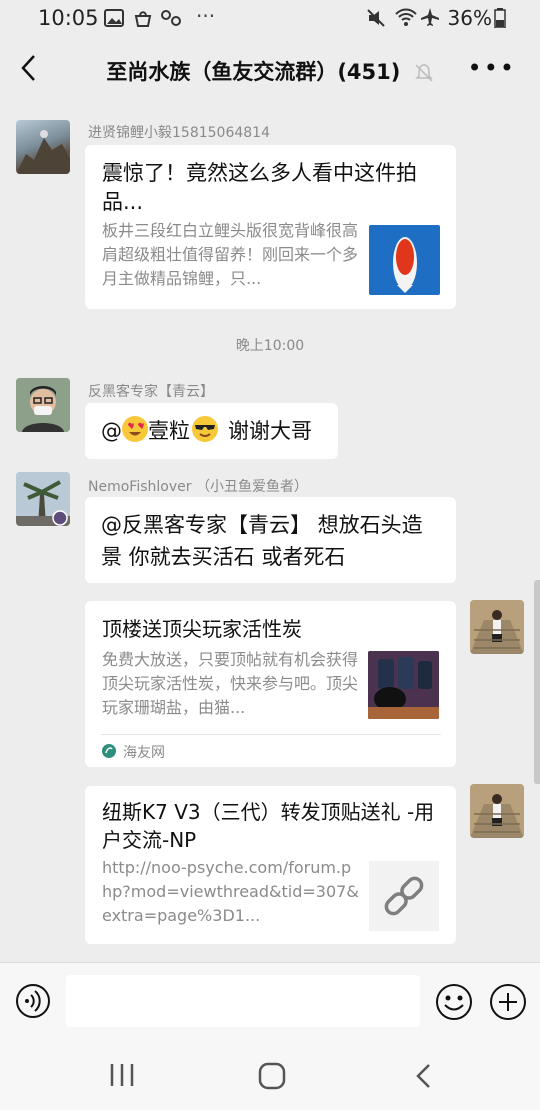 The width and height of the screenshot is (540, 1110). What do you see at coordinates (270, 18) in the screenshot?
I see `status-bar: 10:05 ··· 36%` at bounding box center [270, 18].